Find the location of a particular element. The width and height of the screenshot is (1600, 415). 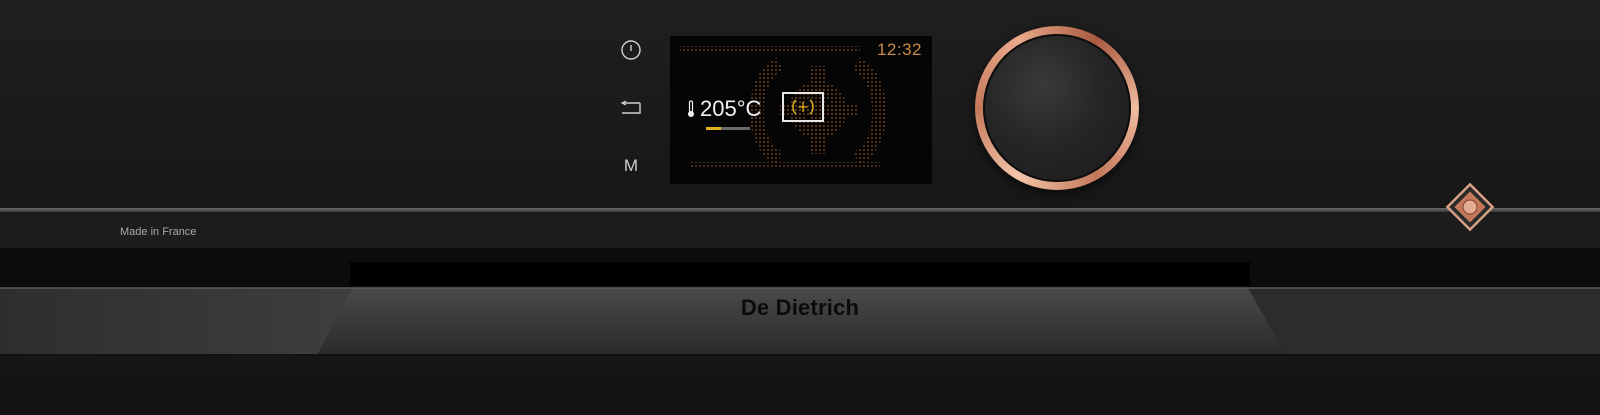

temperature-readout: 205°C is located at coordinates (723, 109).